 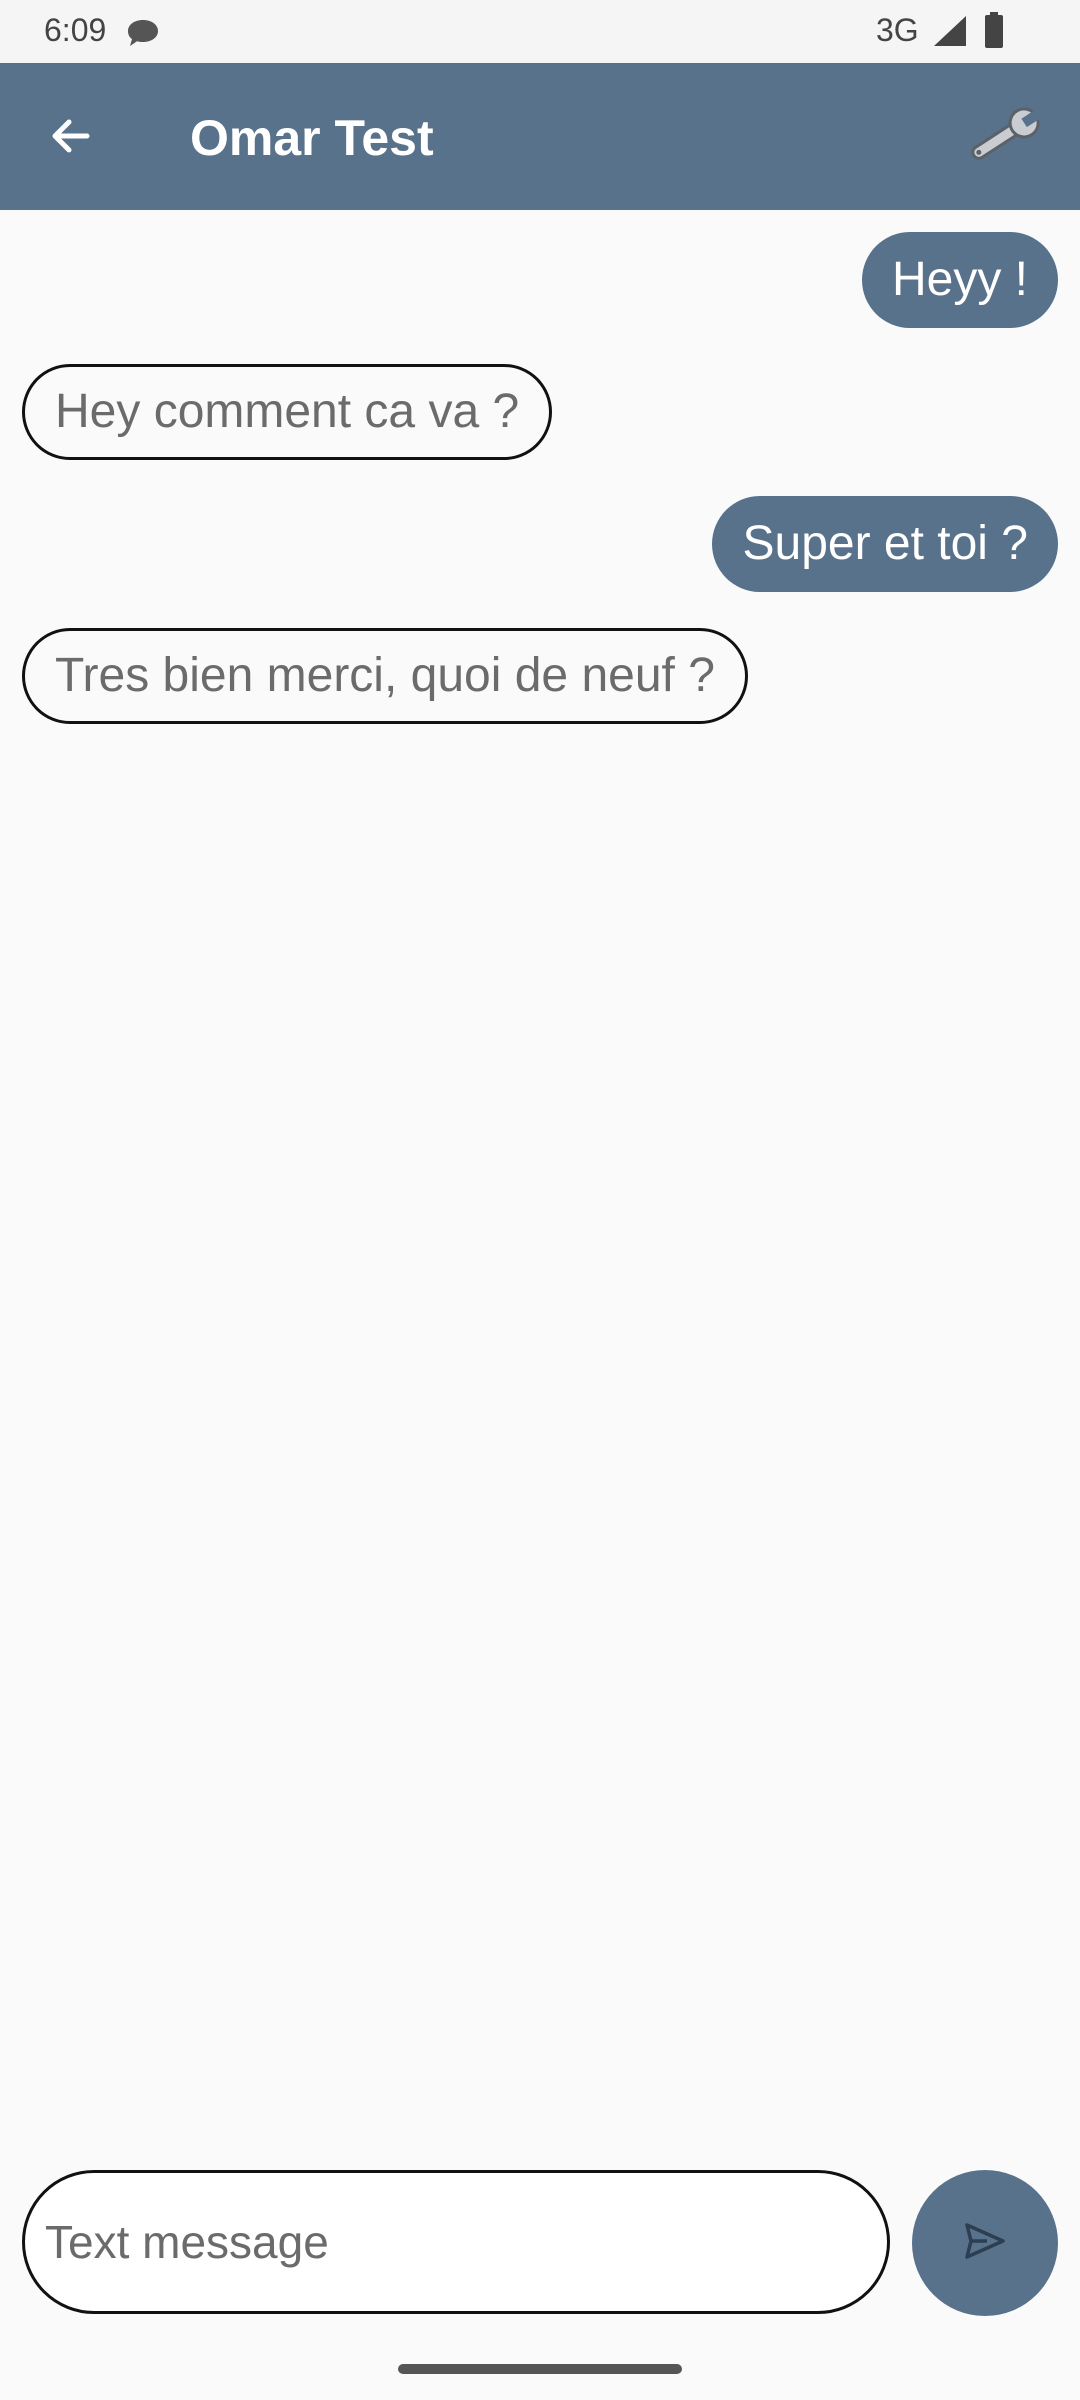 I want to click on page-title: Omar Test, so click(x=312, y=138).